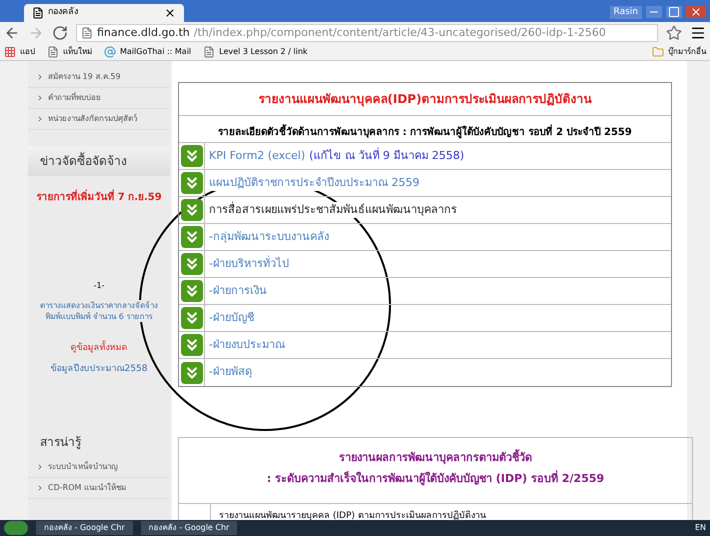 The width and height of the screenshot is (710, 536). Describe the element at coordinates (12, 33) in the screenshot. I see `back-icon` at that location.